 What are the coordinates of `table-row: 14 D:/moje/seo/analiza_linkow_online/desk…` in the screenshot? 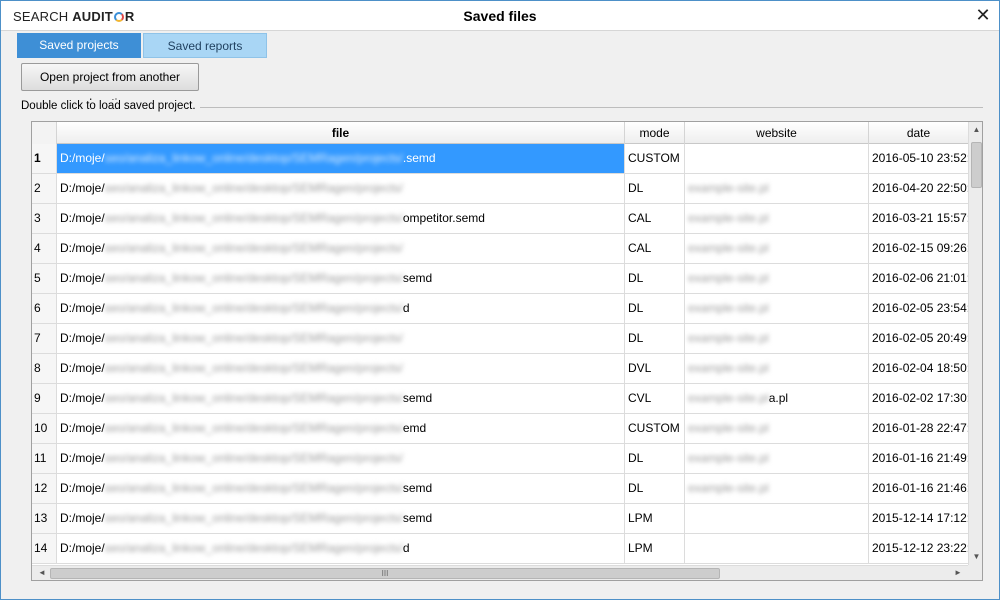 It's located at (500, 549).